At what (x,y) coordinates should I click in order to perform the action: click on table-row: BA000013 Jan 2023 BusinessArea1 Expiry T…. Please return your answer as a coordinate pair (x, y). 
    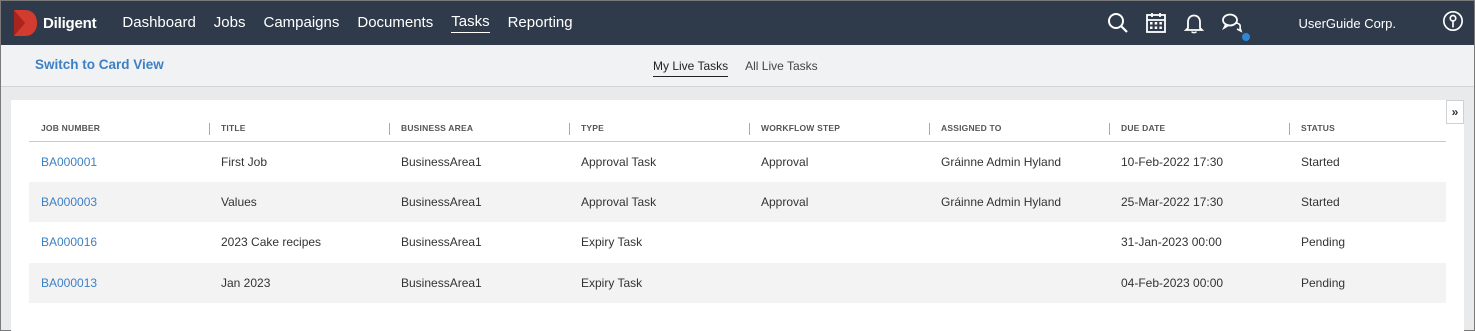
    Looking at the image, I should click on (737, 282).